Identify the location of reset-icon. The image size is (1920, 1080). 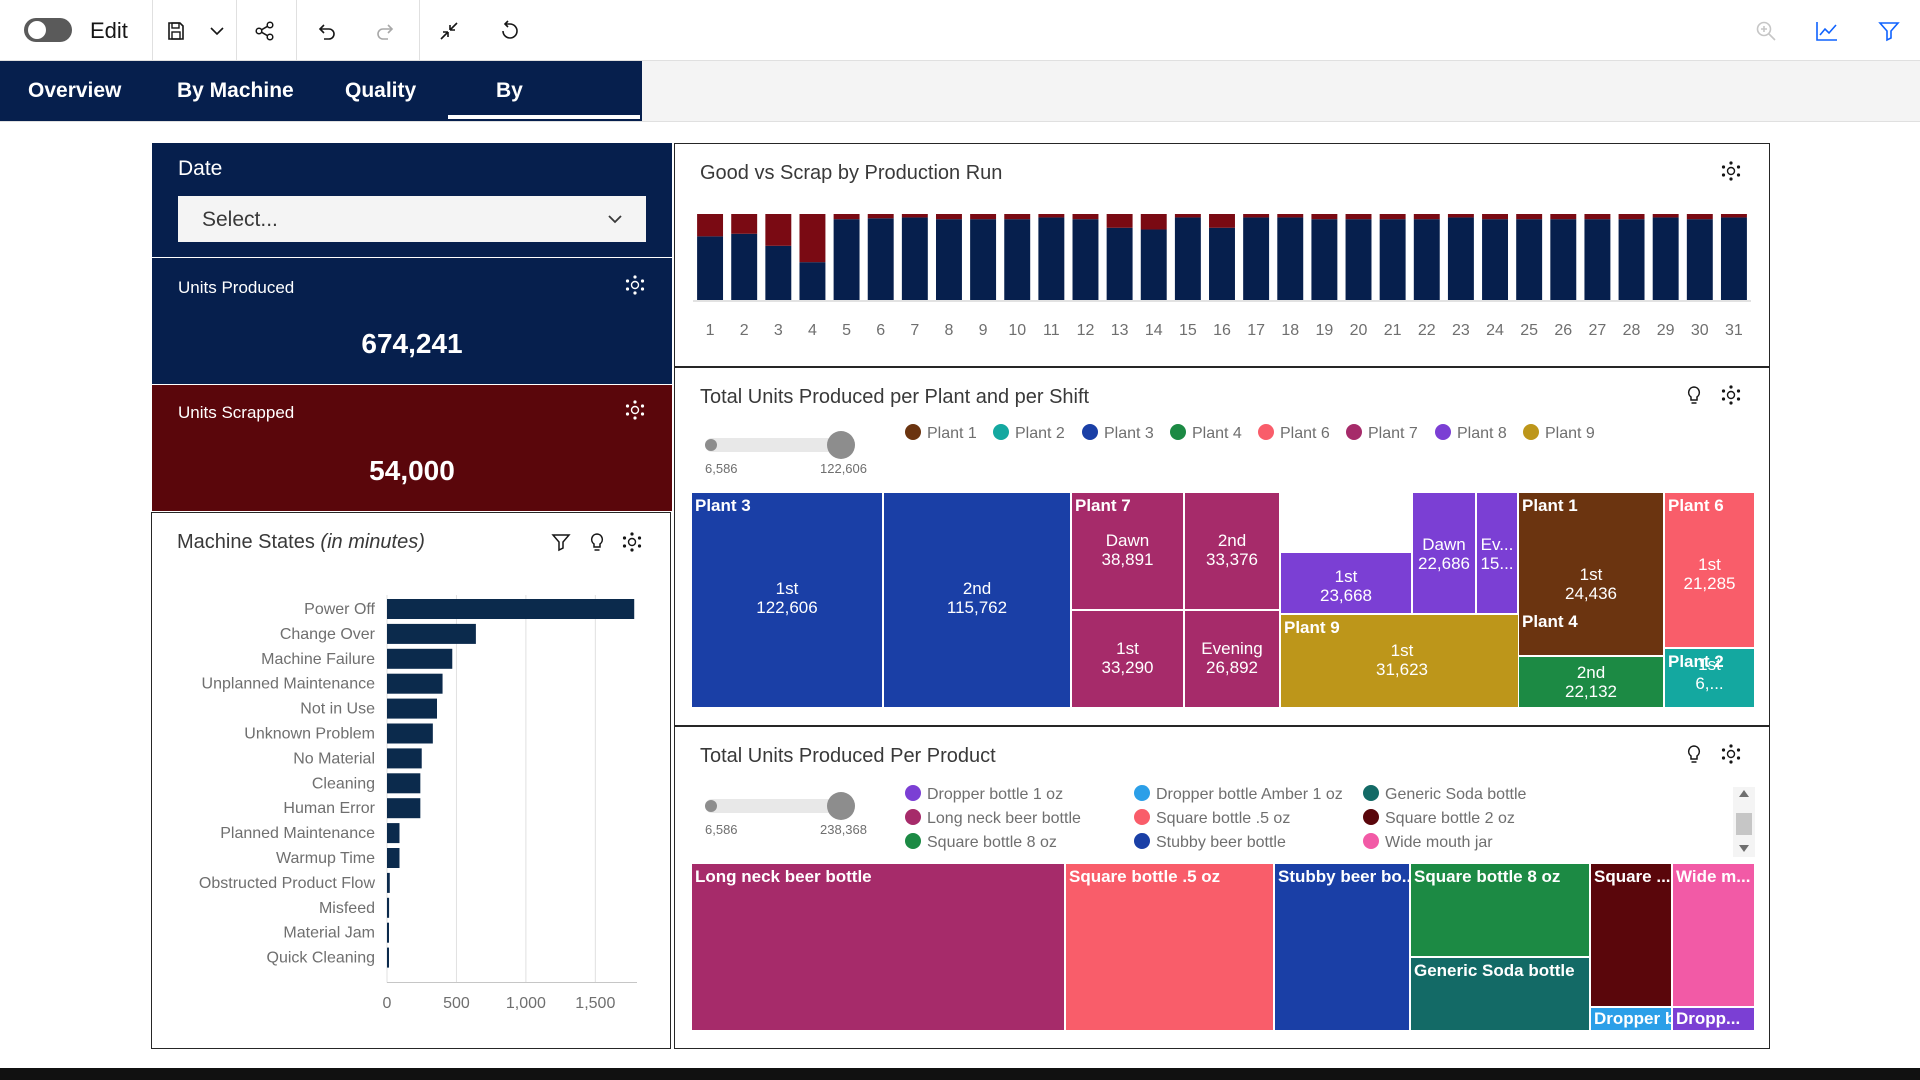
(509, 31).